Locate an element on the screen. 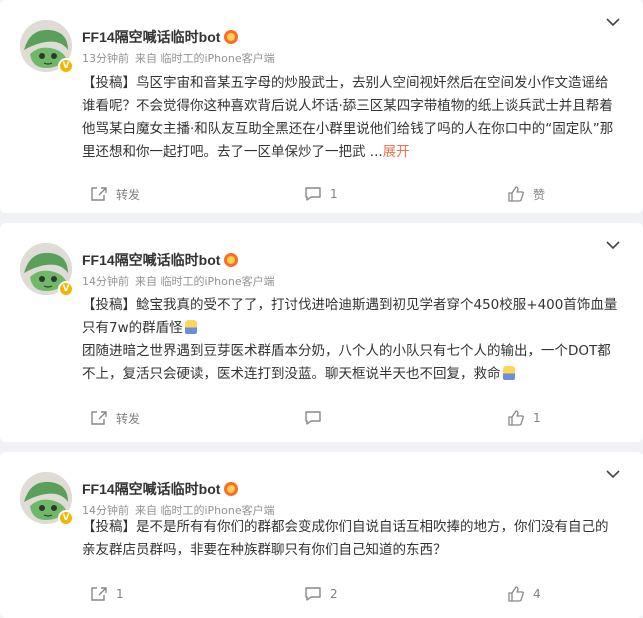 The width and height of the screenshot is (643, 618). comment-button: 1 is located at coordinates (321, 194).